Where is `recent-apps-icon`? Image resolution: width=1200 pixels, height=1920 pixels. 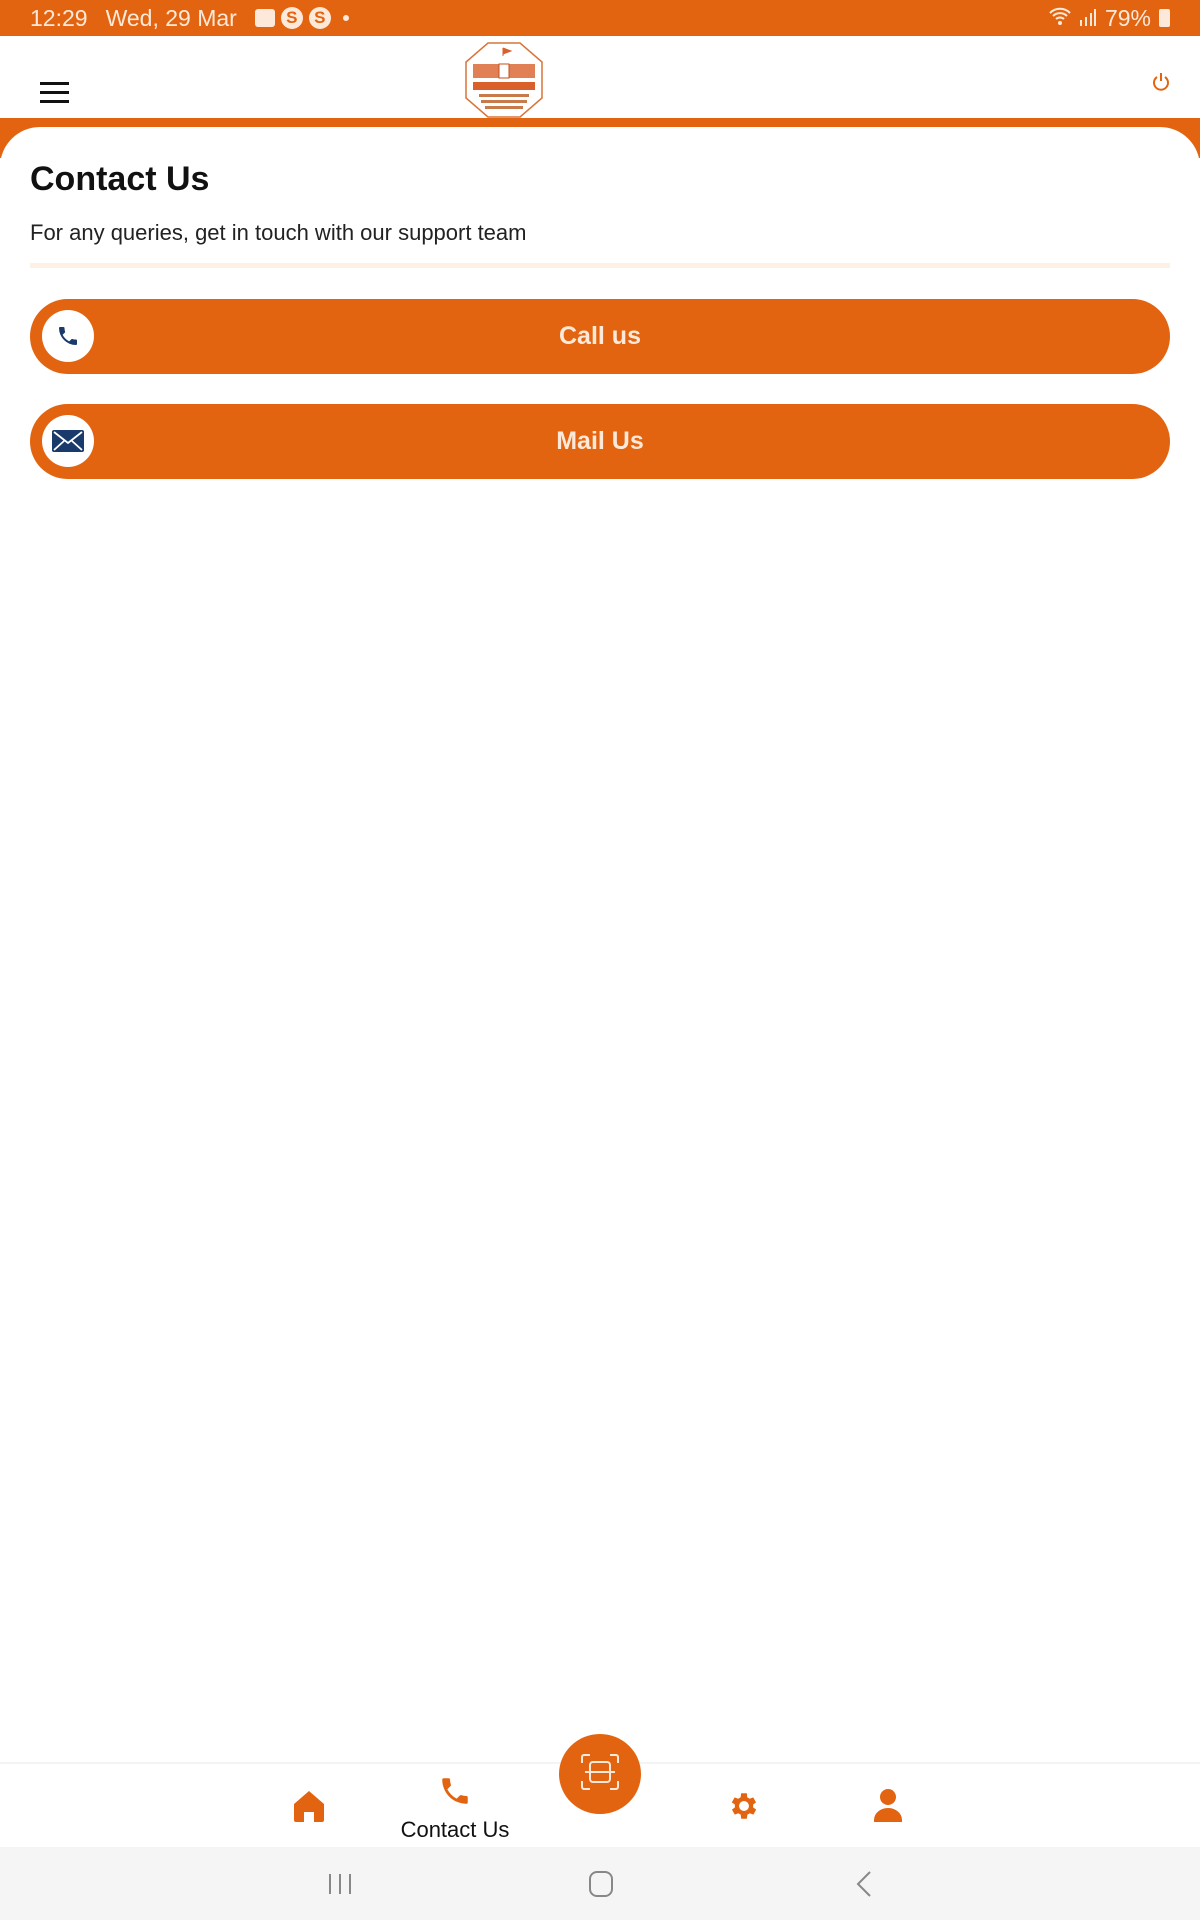 recent-apps-icon is located at coordinates (340, 1886).